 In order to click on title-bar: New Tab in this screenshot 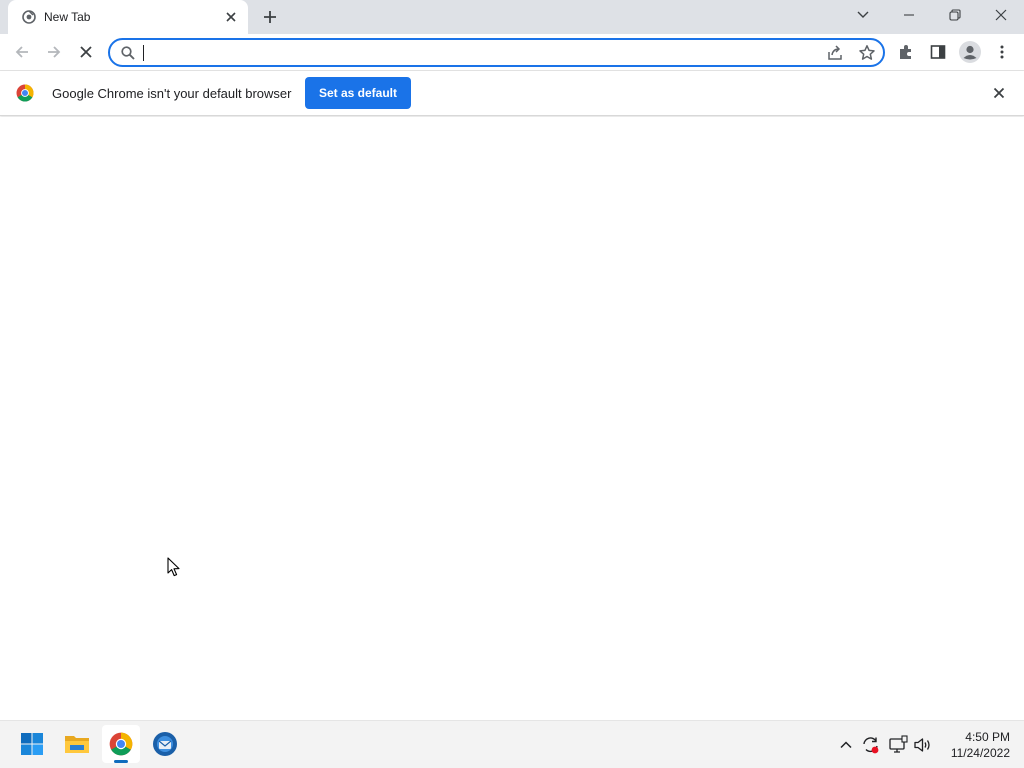, I will do `click(512, 17)`.